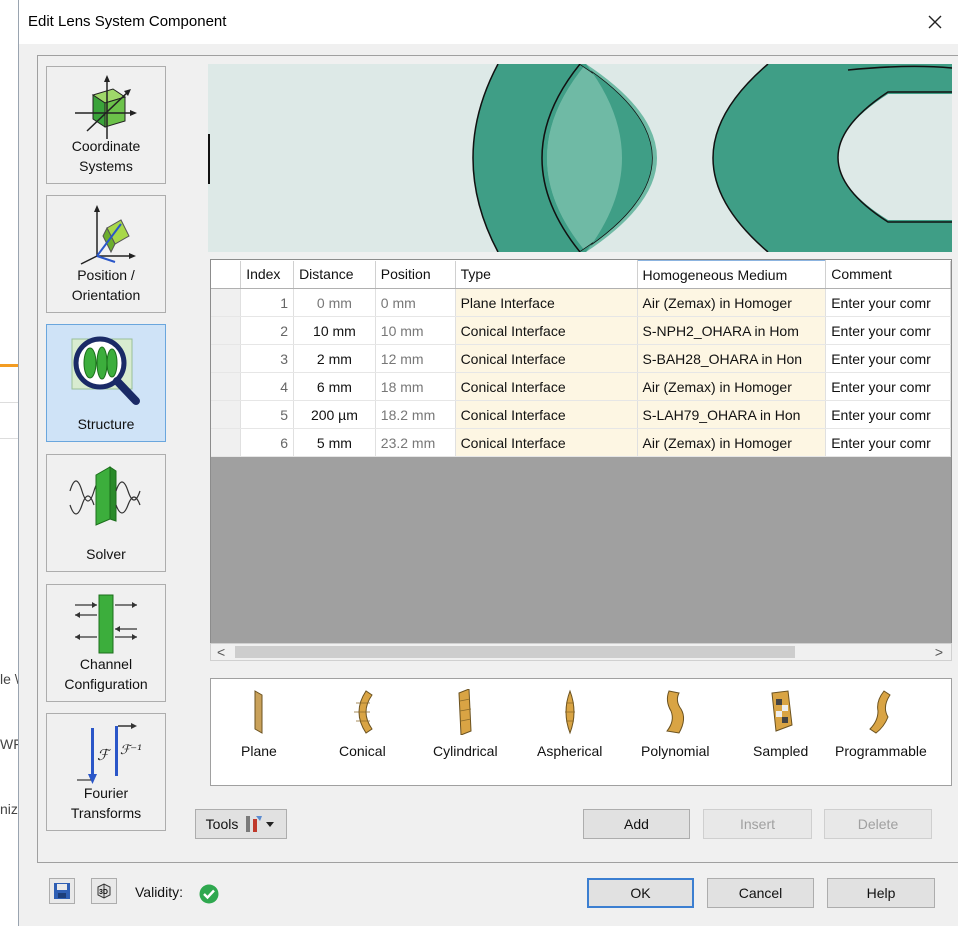  Describe the element at coordinates (465, 710) in the screenshot. I see `cylindrical-interface-icon` at that location.